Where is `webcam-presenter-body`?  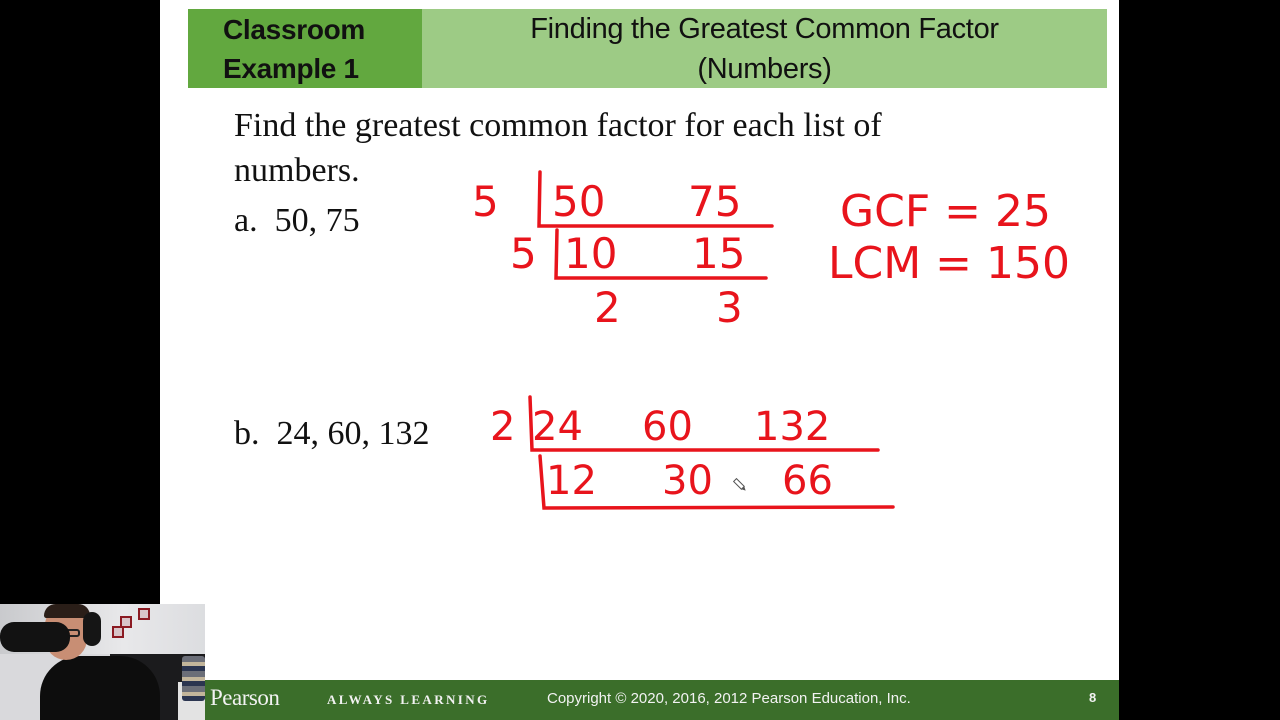 webcam-presenter-body is located at coordinates (100, 688).